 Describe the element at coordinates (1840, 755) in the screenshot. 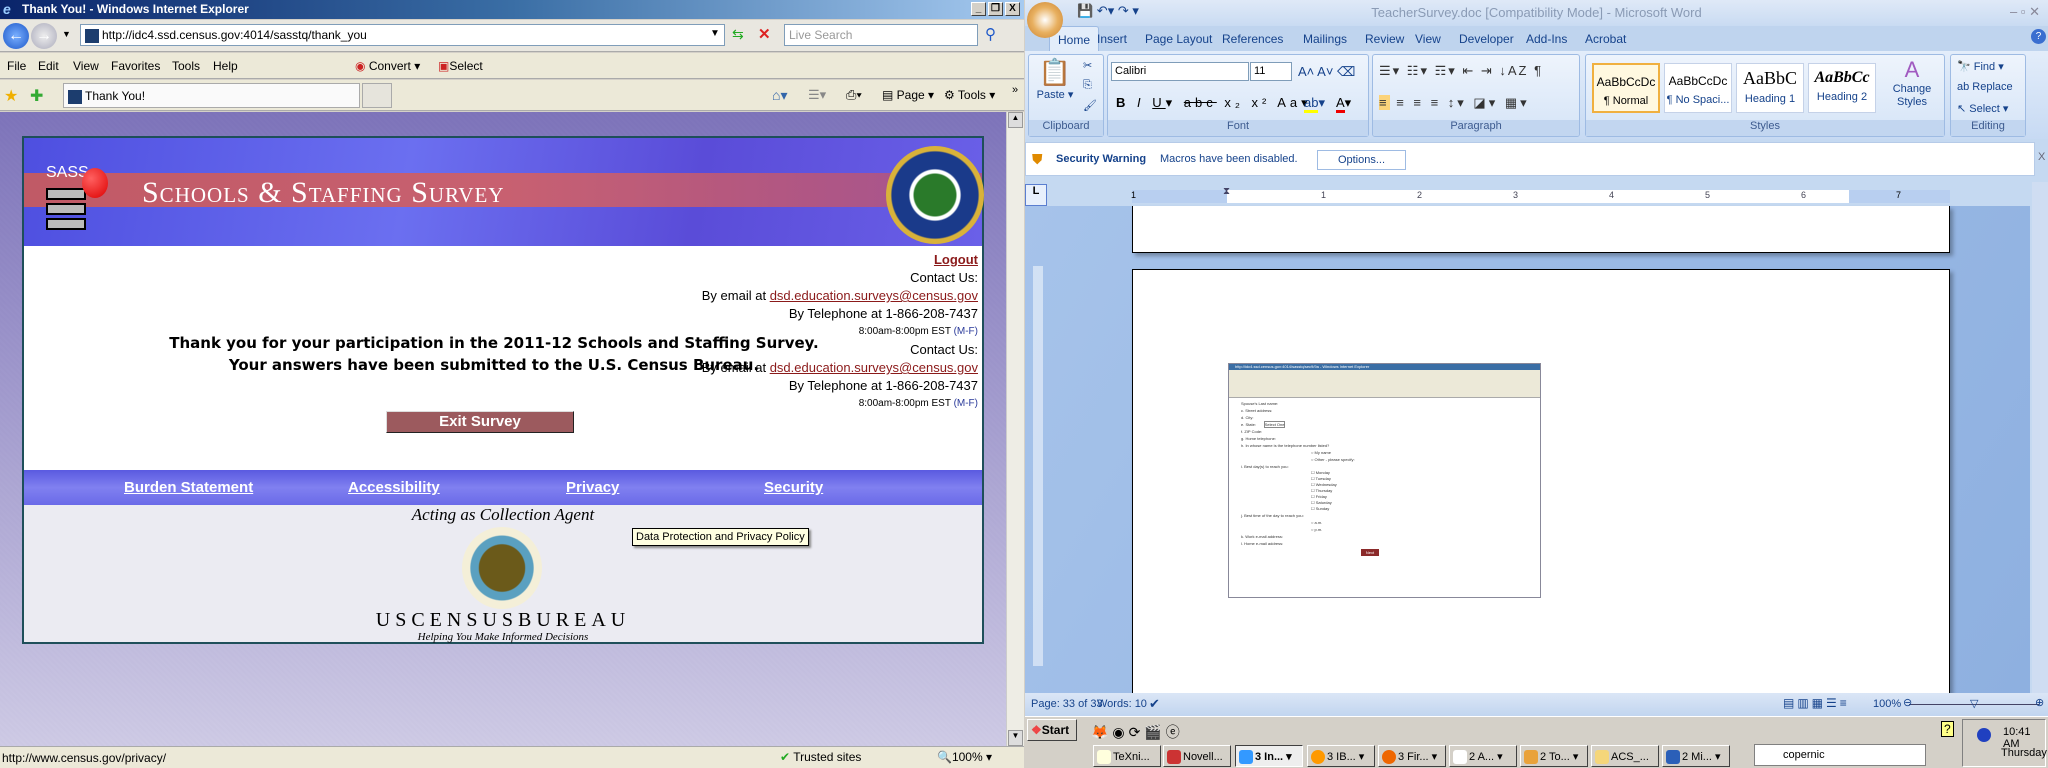

I see `copernic-search: copernic` at that location.